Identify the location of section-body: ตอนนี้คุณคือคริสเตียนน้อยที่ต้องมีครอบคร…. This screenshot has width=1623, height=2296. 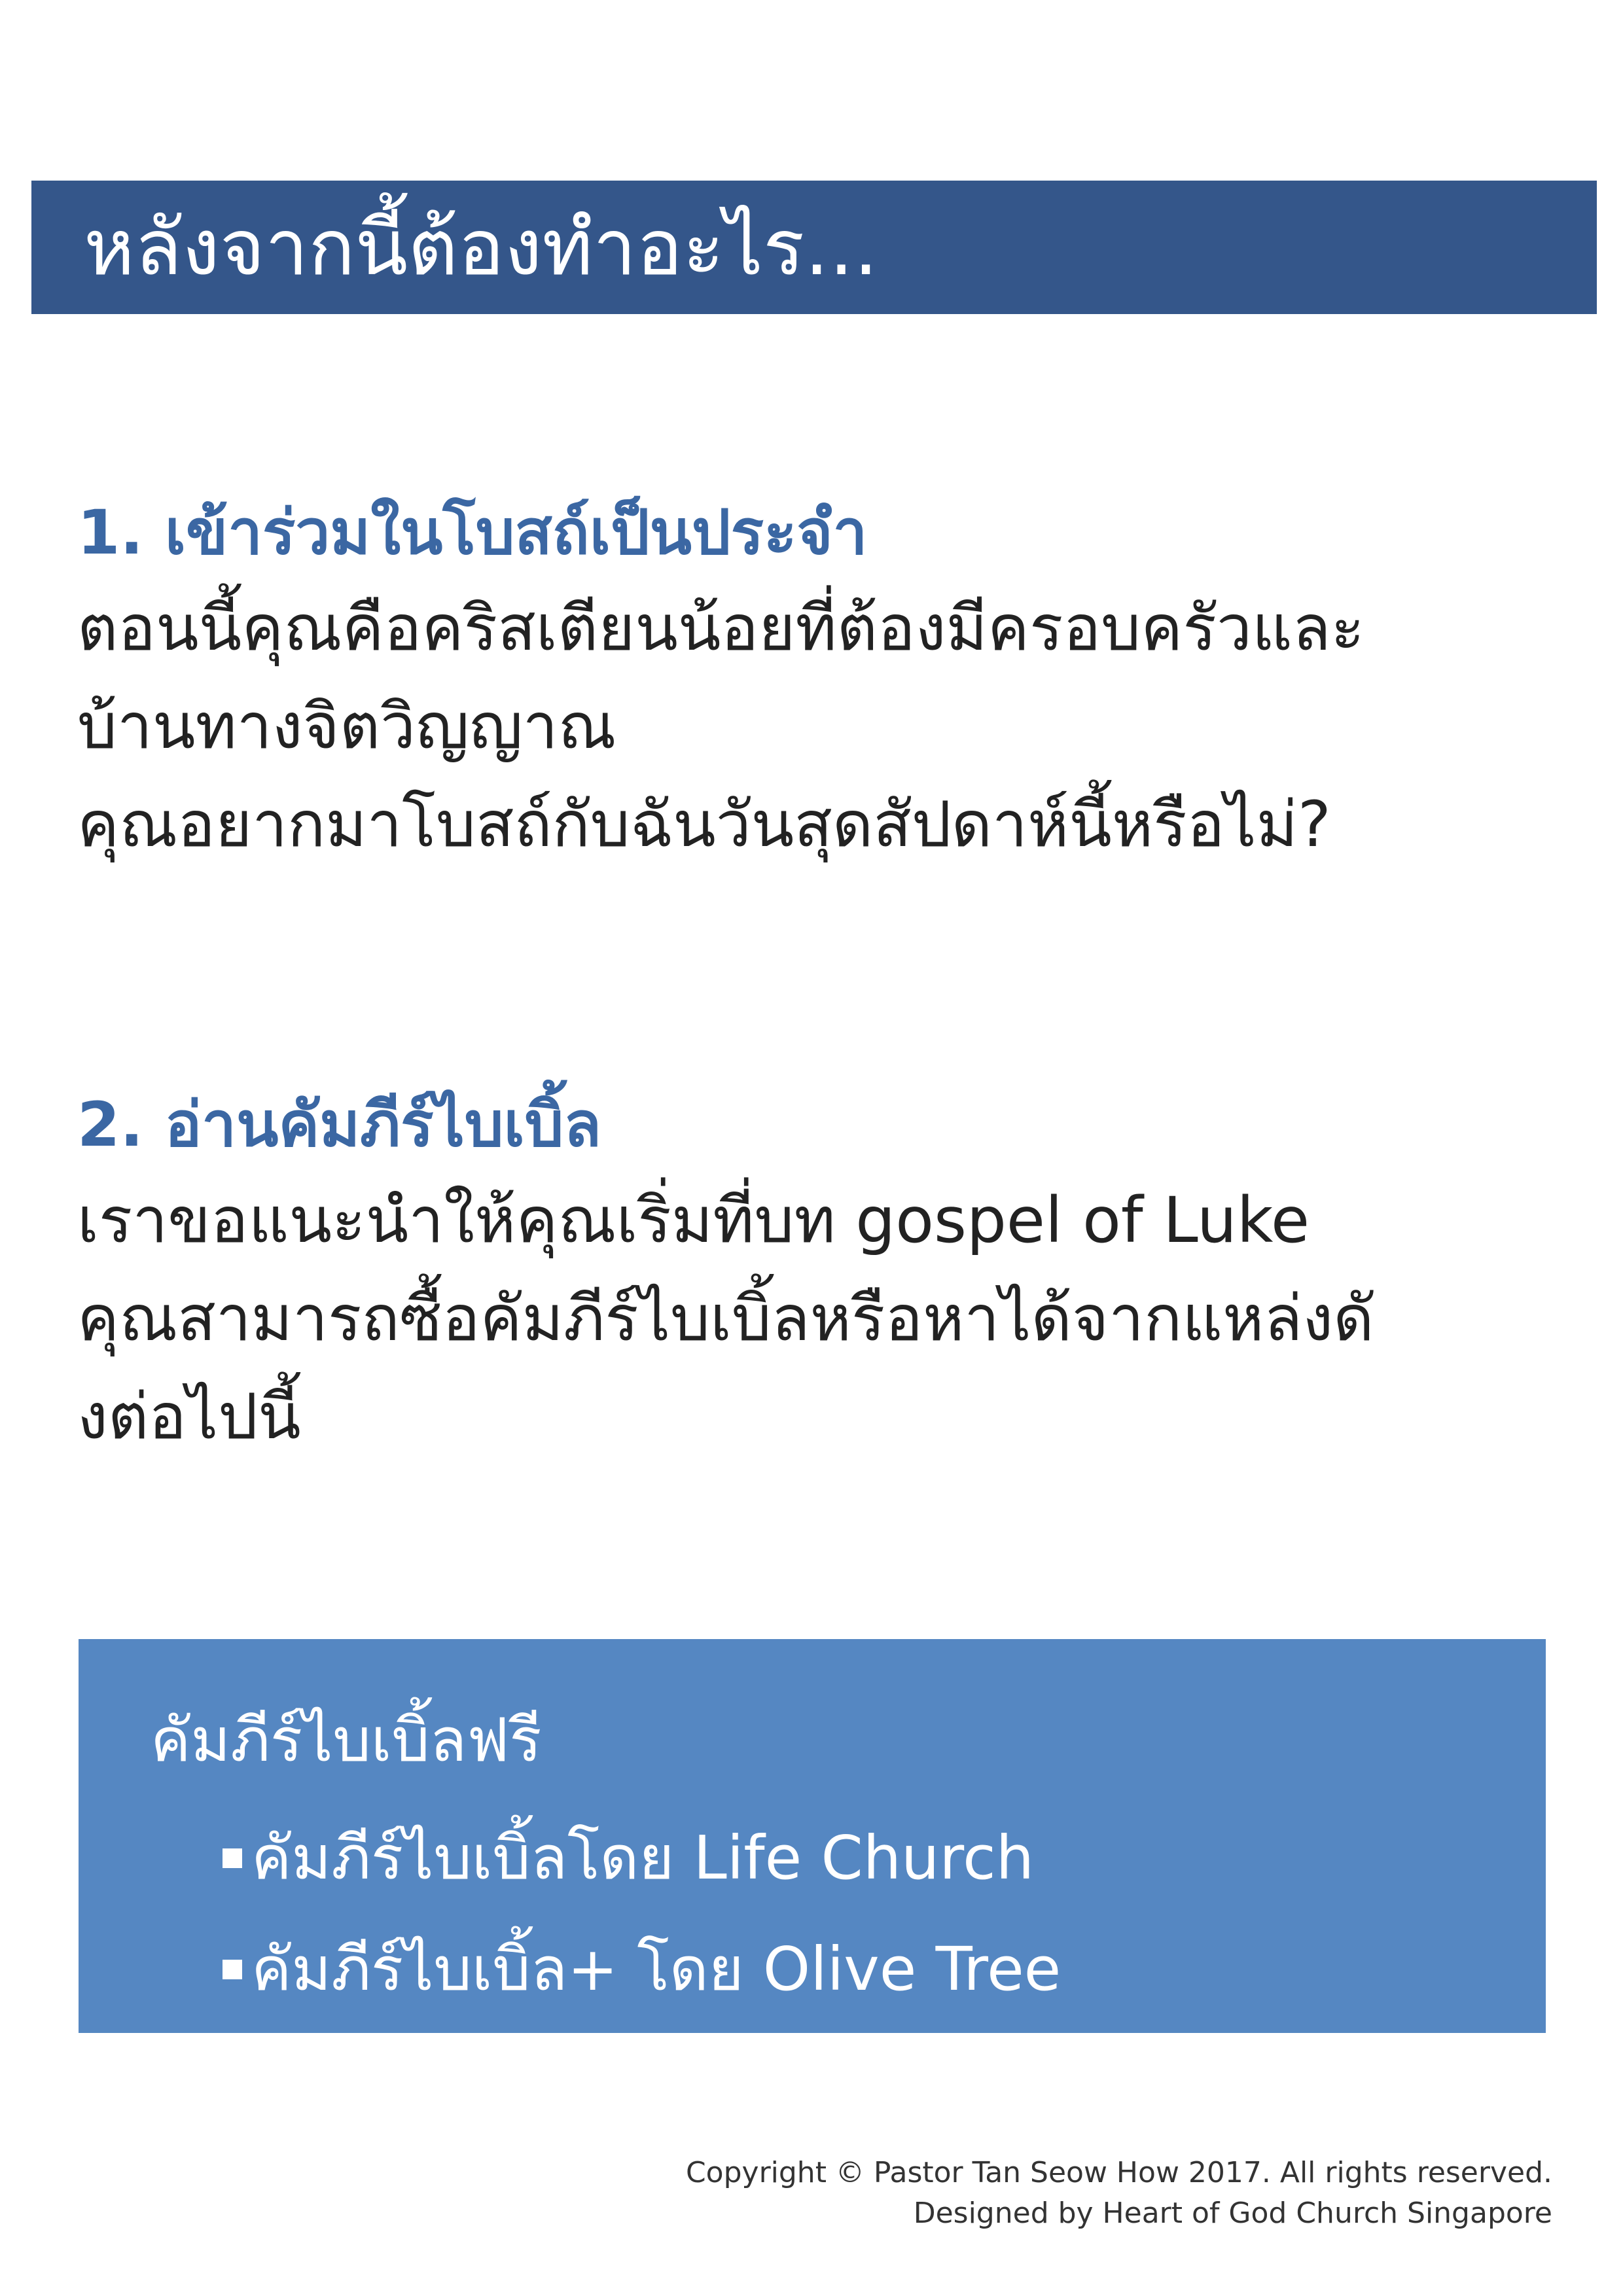
(823, 726).